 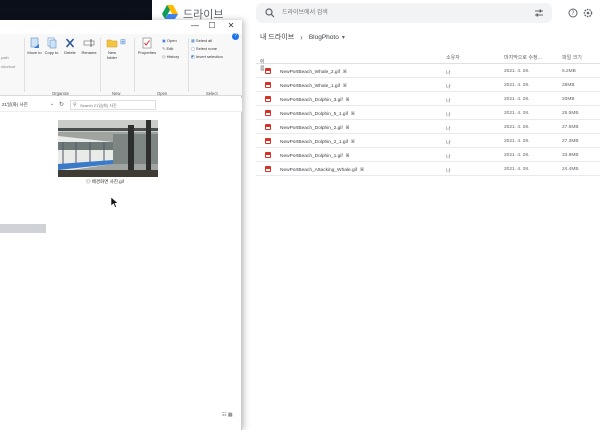 I want to click on file-name: NewPortBeach_Attacking_Whale.gif ꕤ, so click(x=322, y=170).